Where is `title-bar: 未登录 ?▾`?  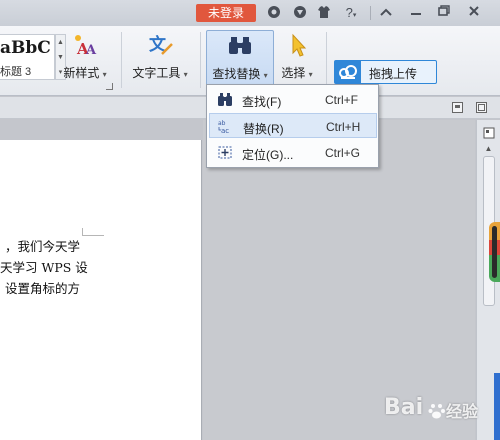
title-bar: 未登录 ?▾ is located at coordinates (250, 13).